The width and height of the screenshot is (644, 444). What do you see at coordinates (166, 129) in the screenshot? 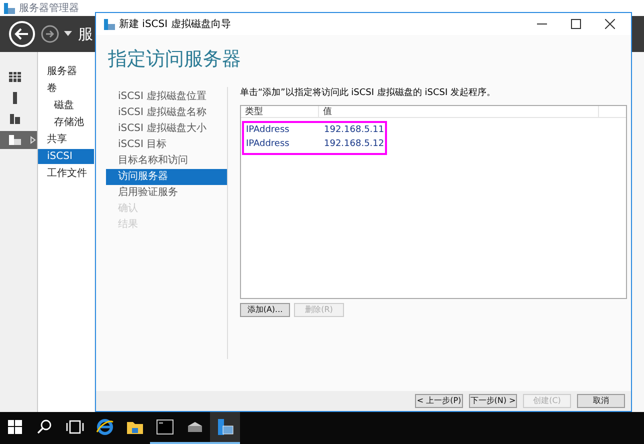
I see `wizard-step: iSCSI 虚拟磁盘大小` at bounding box center [166, 129].